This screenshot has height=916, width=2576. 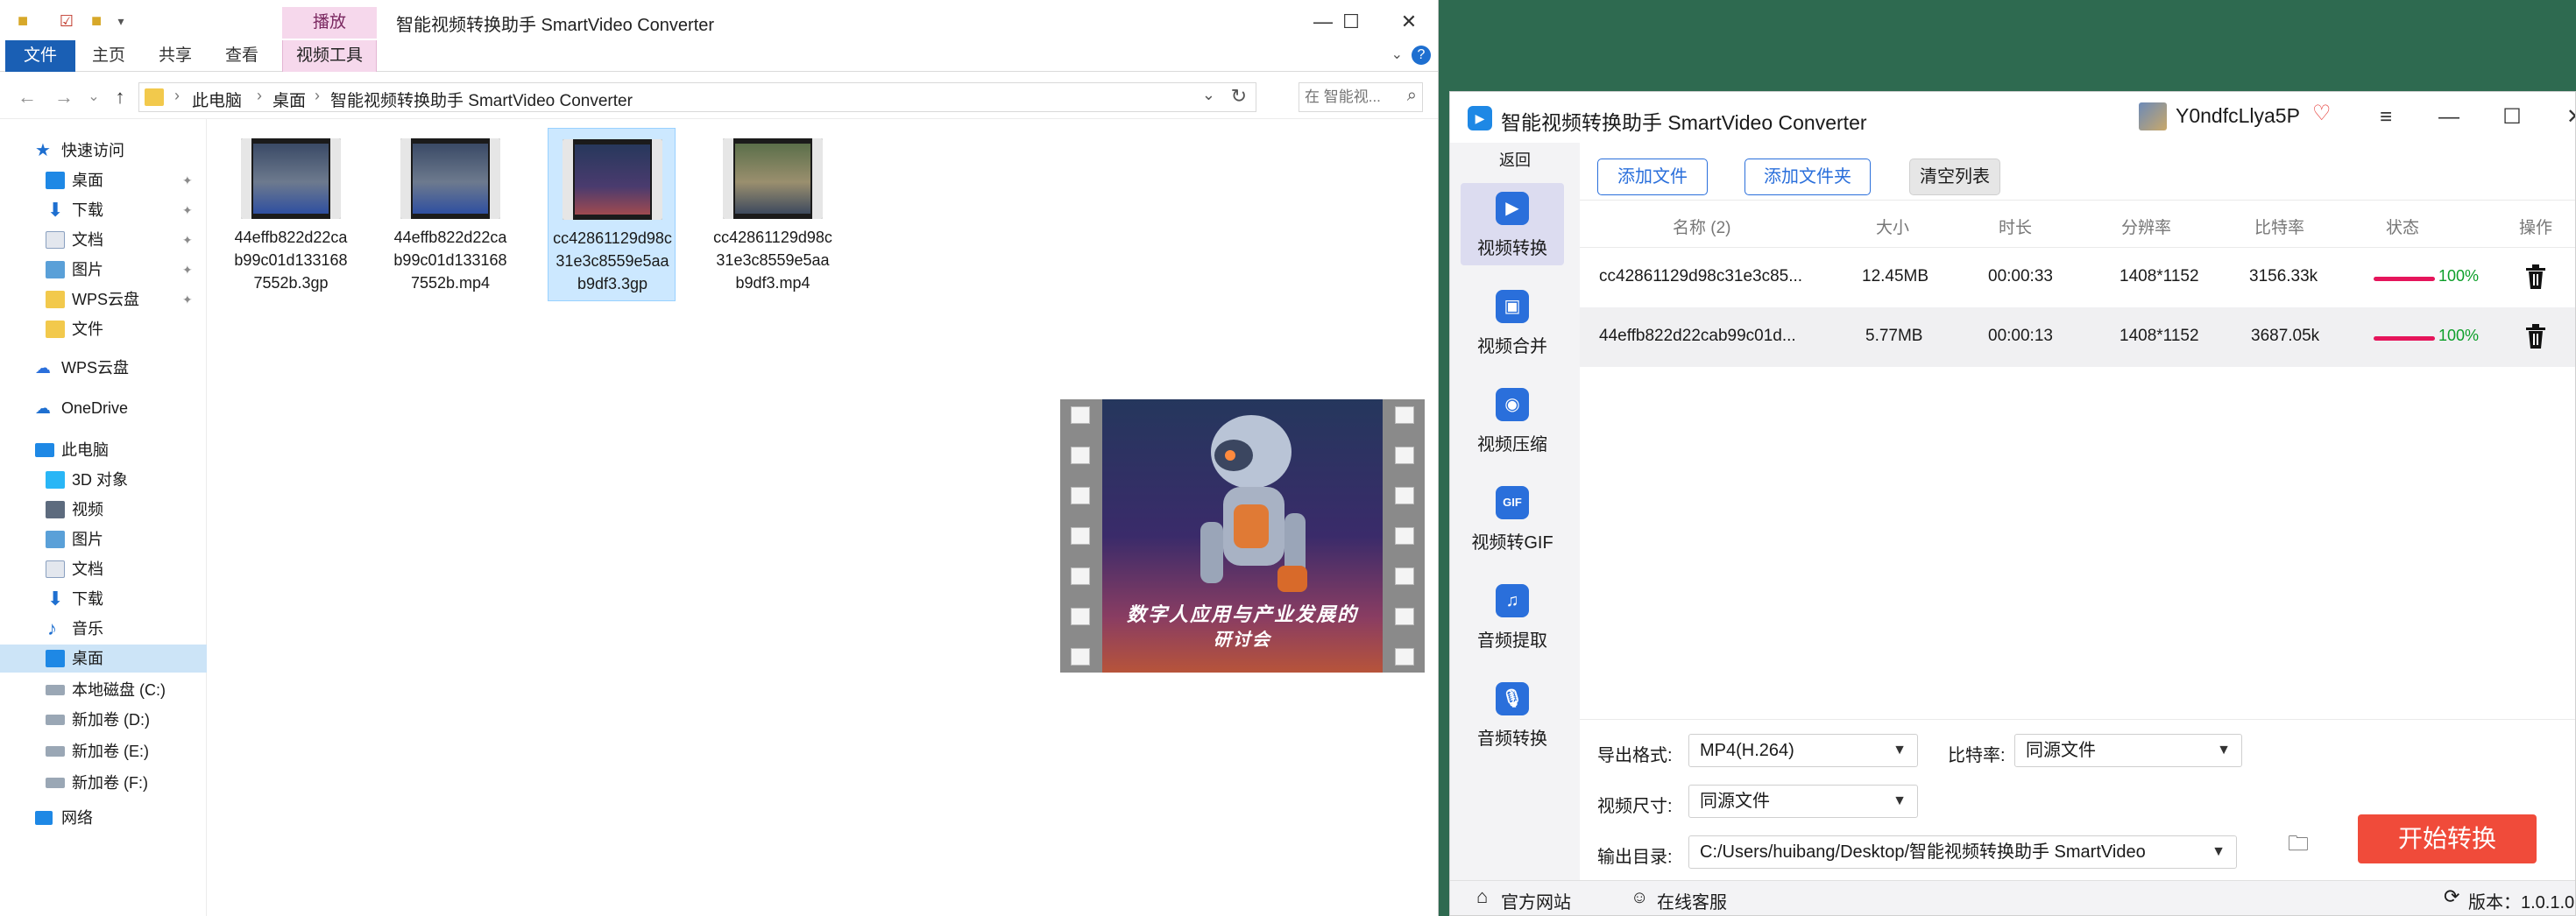 What do you see at coordinates (1807, 177) in the screenshot?
I see `add-folder-button: 添加文件夹` at bounding box center [1807, 177].